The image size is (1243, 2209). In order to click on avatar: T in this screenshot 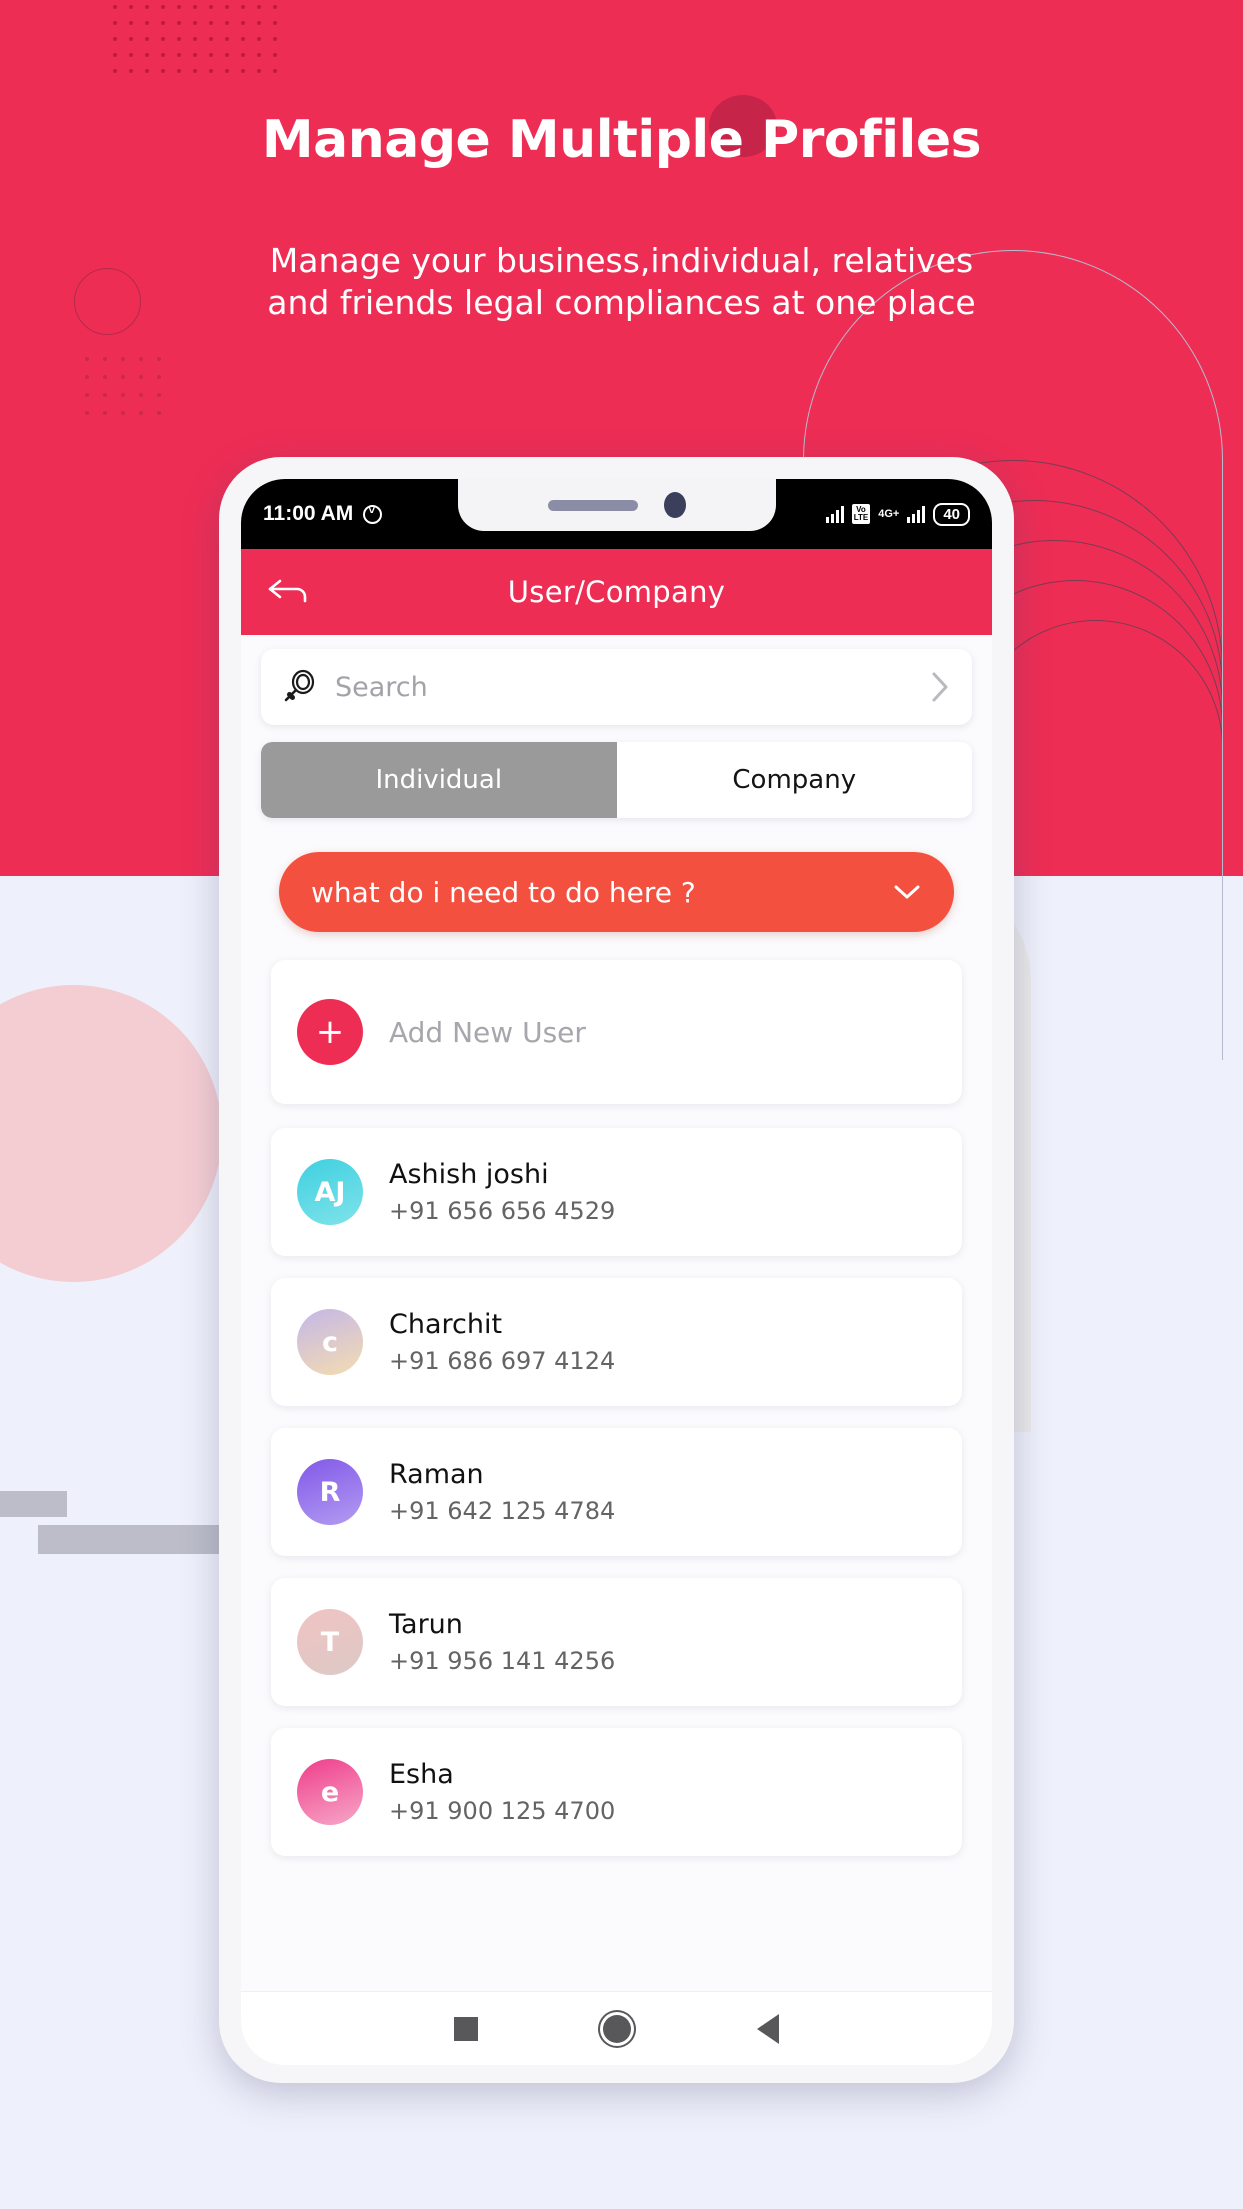, I will do `click(330, 1642)`.